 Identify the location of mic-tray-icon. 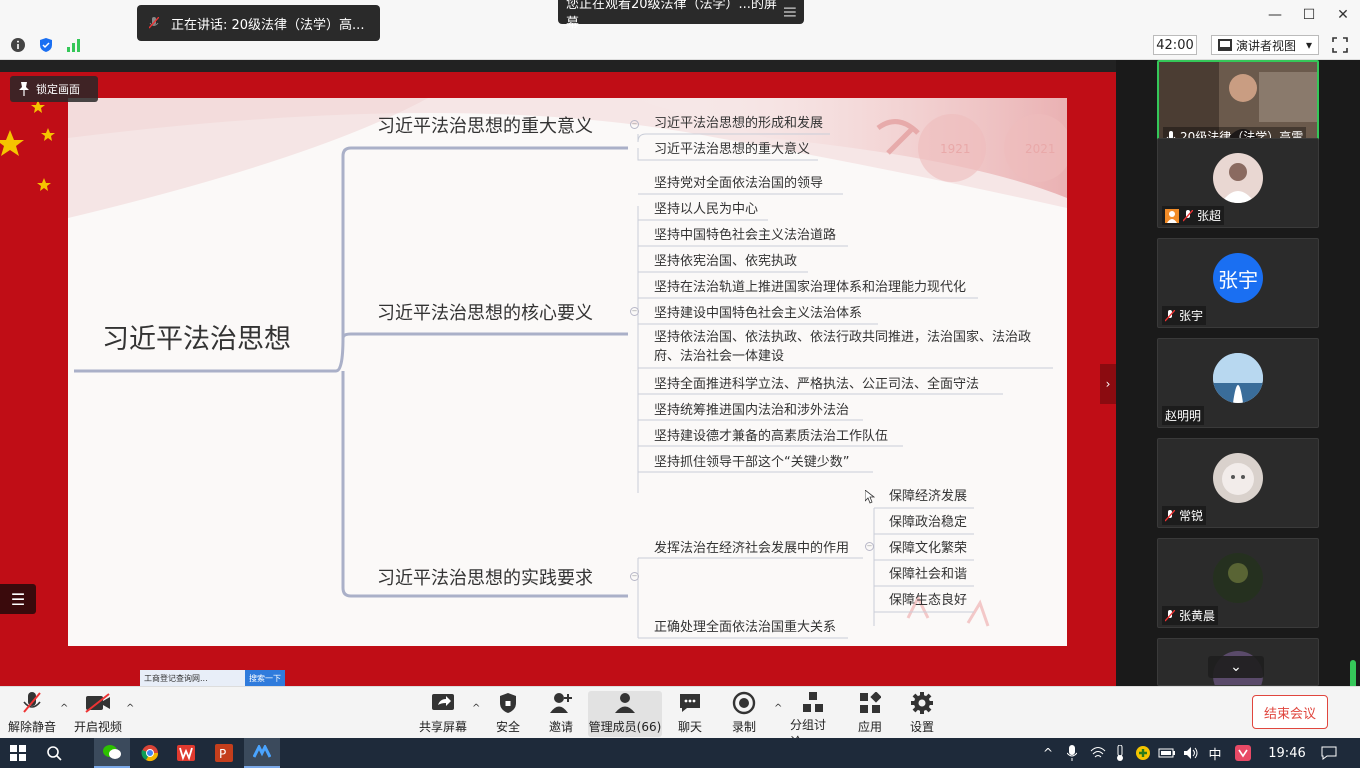
(1072, 753).